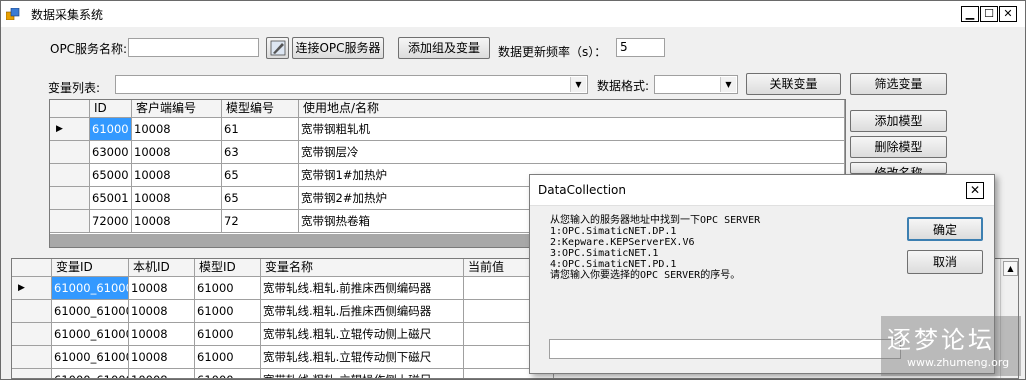  I want to click on table-cell: 61000_610004, so click(90, 373).